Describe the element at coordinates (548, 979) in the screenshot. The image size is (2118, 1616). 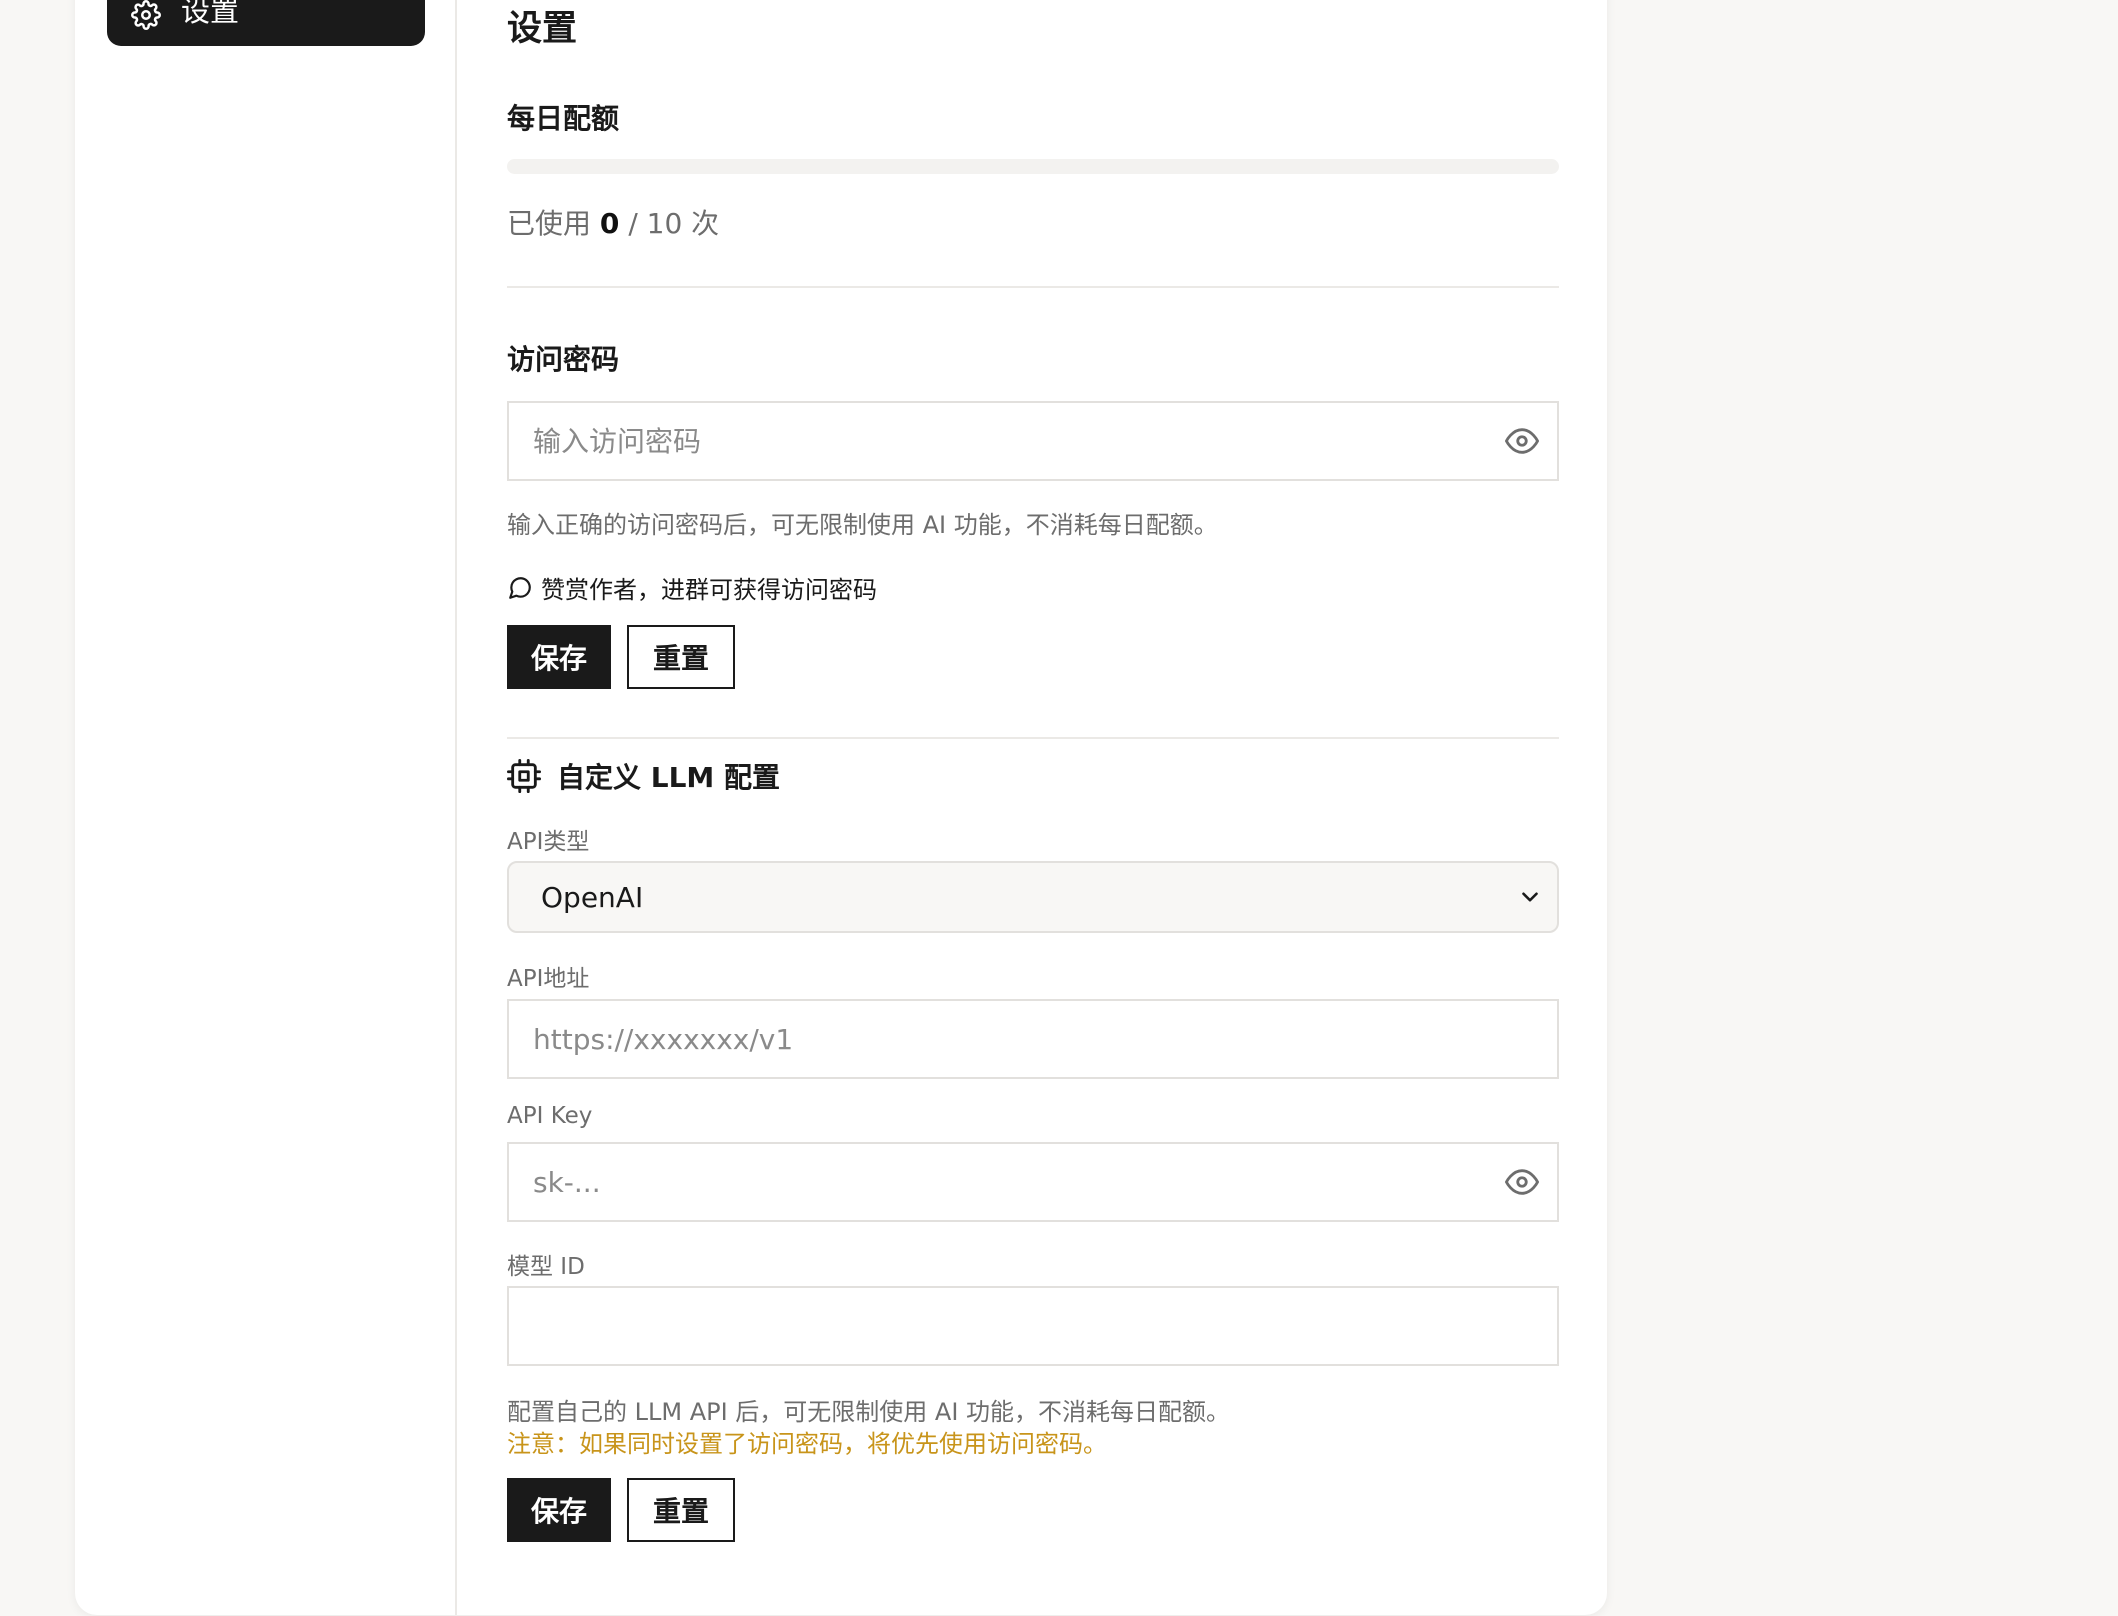
I see `api-url-label: API地址` at that location.